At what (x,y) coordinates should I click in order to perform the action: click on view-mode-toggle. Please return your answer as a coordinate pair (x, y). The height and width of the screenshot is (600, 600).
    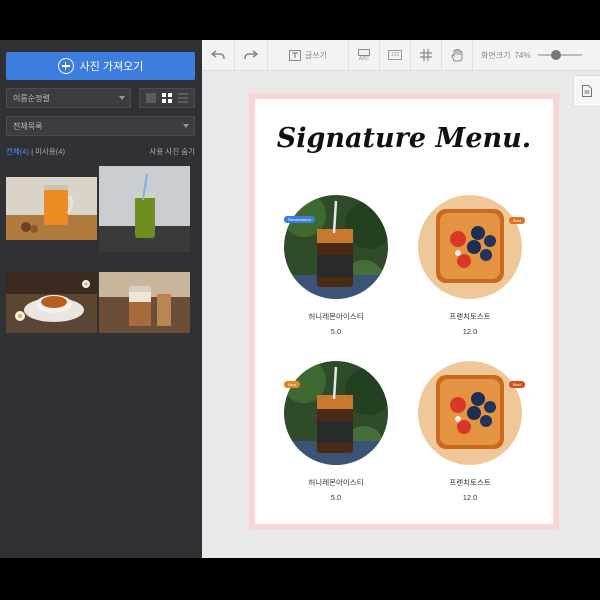
    Looking at the image, I should click on (167, 98).